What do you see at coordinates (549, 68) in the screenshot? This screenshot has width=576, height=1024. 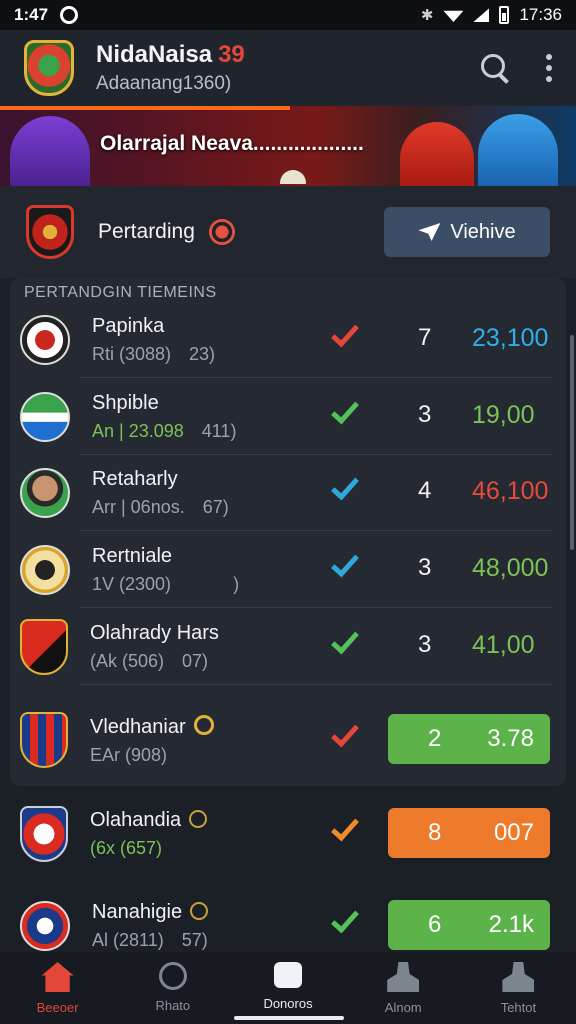 I see `more-menu-icon` at bounding box center [549, 68].